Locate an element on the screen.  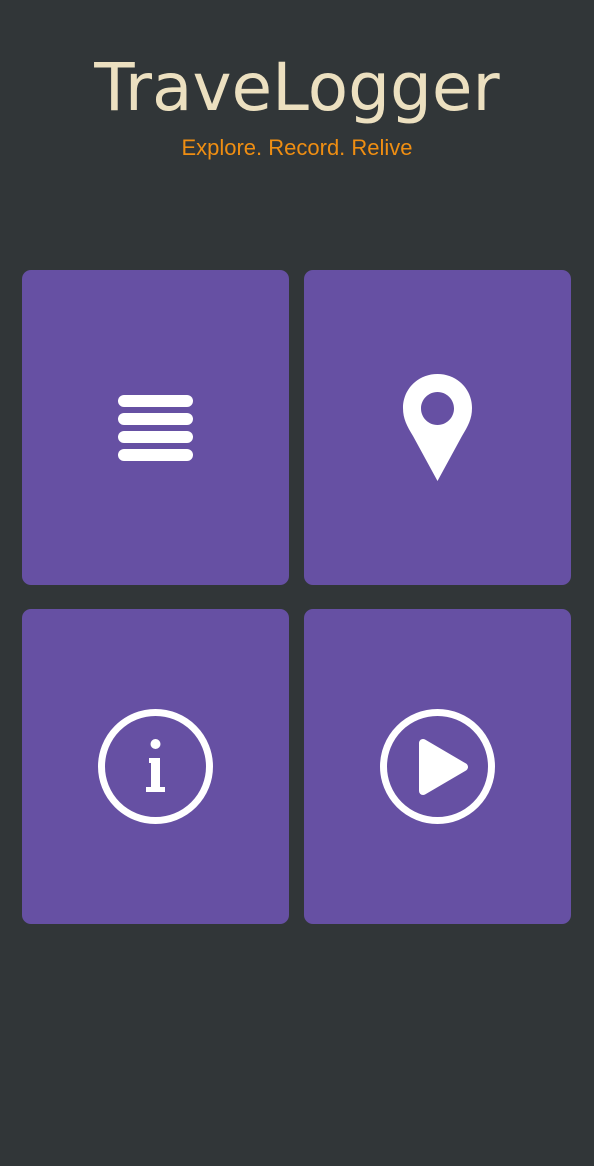
map-tile-button is located at coordinates (437, 427).